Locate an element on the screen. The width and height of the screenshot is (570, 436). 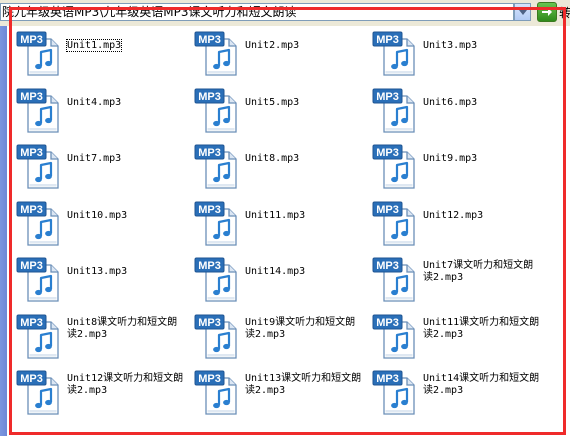
file-name-text: Unit9.mp3 is located at coordinates (450, 158).